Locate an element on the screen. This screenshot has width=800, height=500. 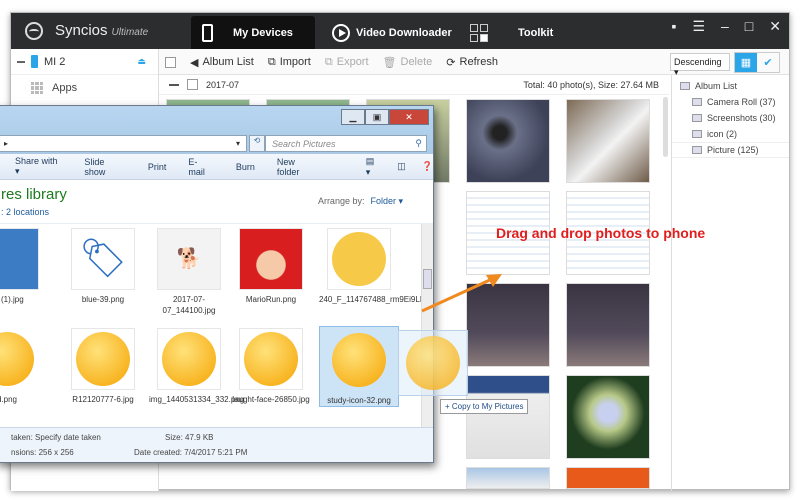
file-item: 🏷 blue-39.png is located at coordinates (103, 266).